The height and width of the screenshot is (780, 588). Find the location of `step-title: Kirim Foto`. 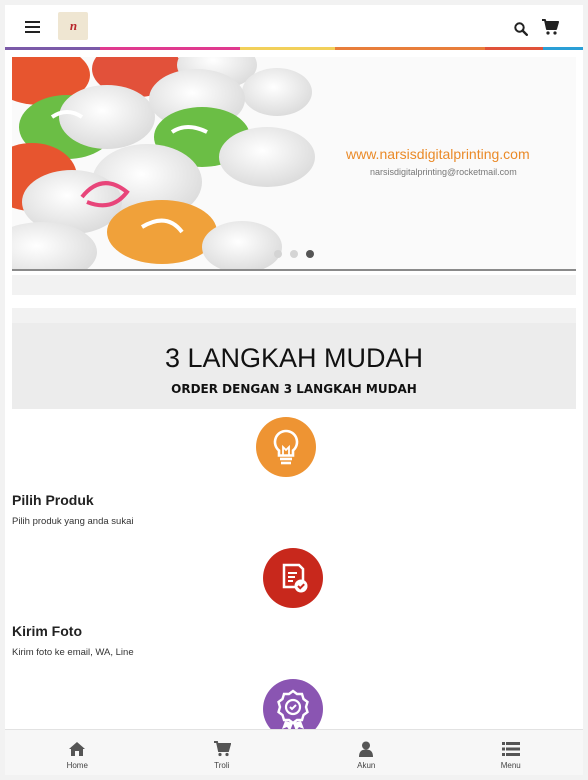

step-title: Kirim Foto is located at coordinates (47, 631).